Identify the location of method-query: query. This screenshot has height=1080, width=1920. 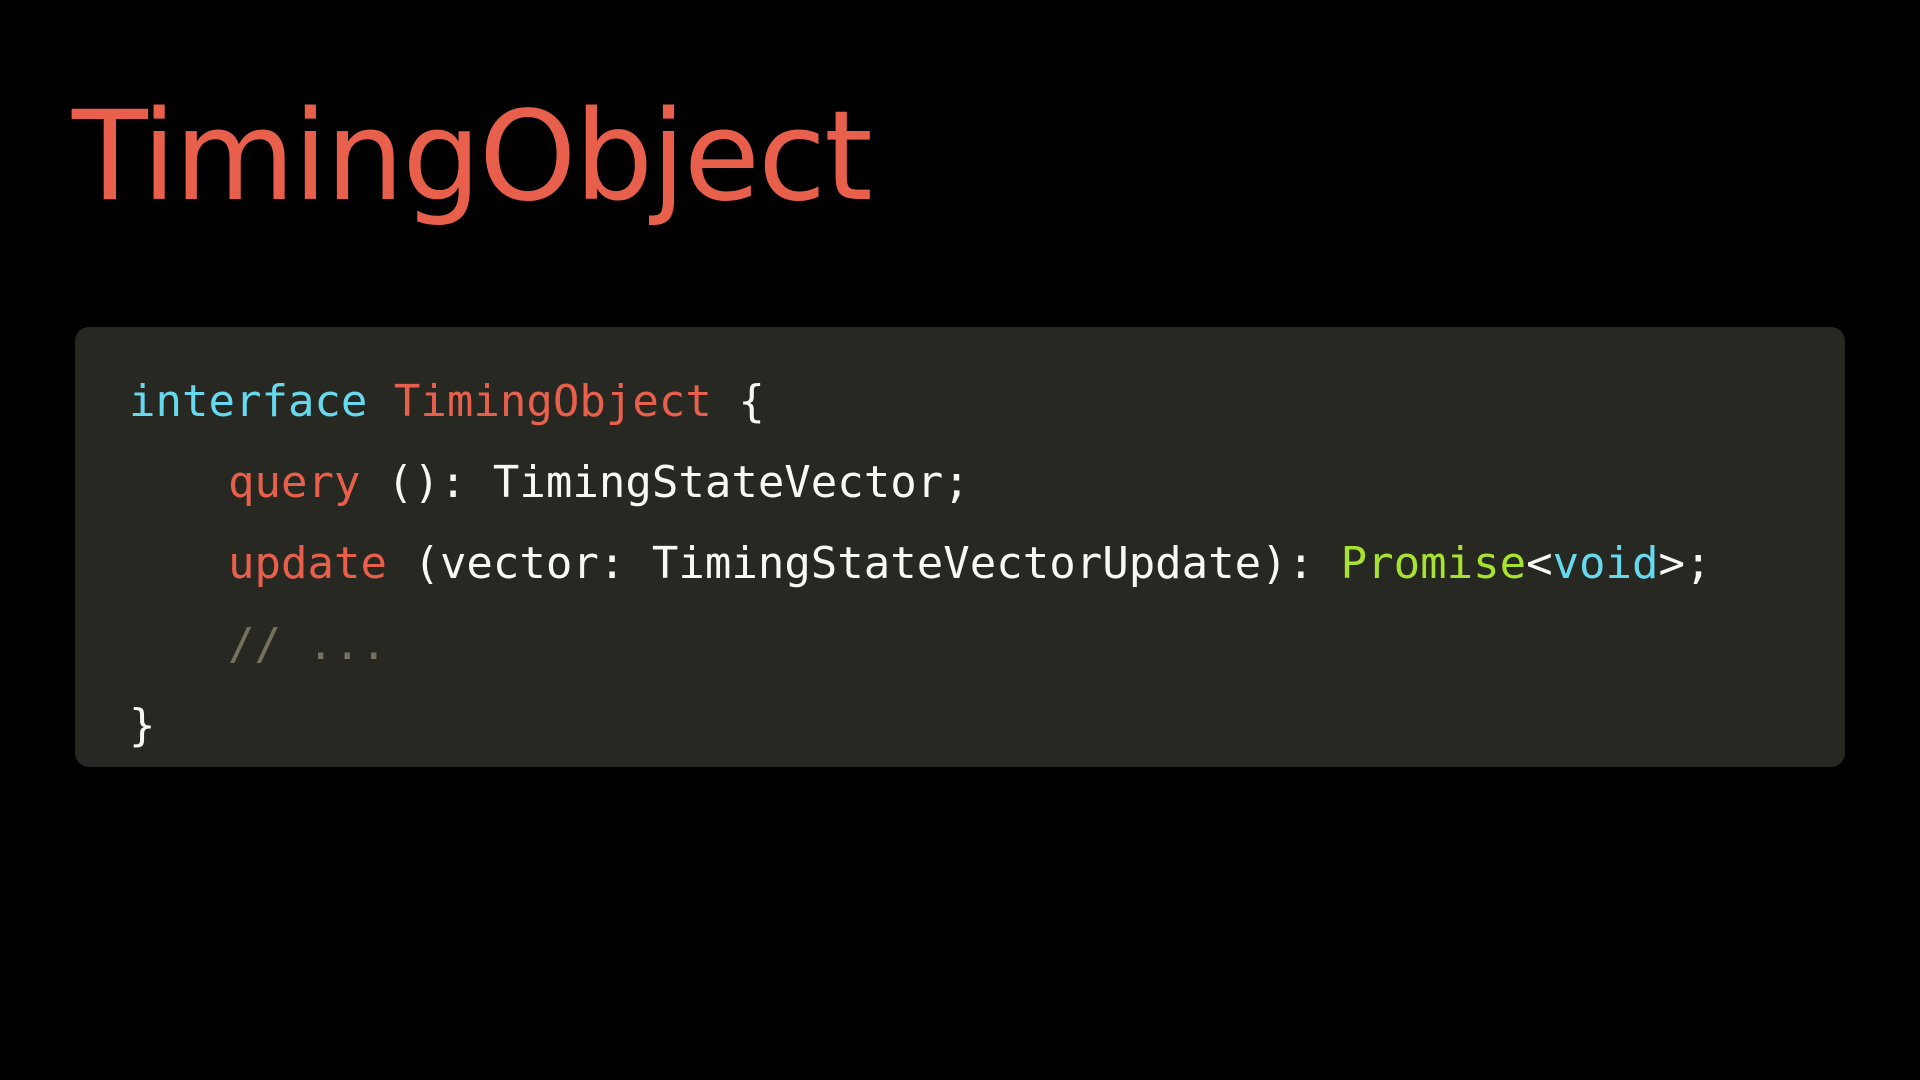
(294, 482).